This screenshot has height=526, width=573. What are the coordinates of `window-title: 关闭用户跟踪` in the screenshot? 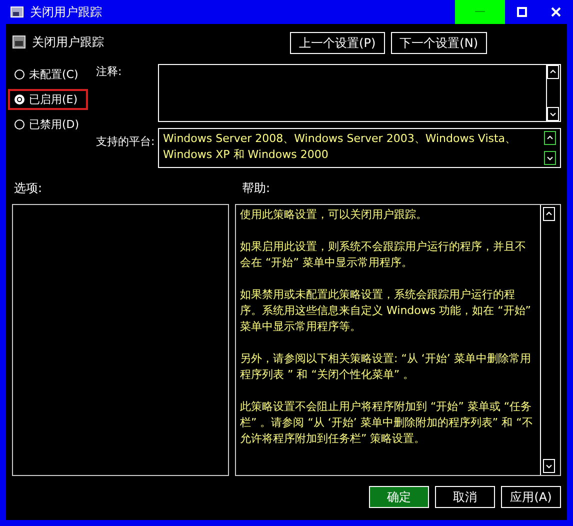 It's located at (66, 12).